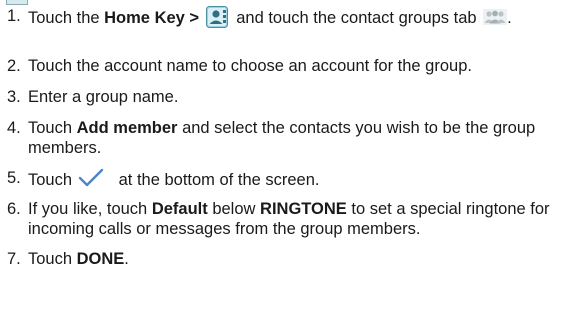 The width and height of the screenshot is (579, 326). What do you see at coordinates (495, 17) in the screenshot?
I see `contact-groups-tab-icon` at bounding box center [495, 17].